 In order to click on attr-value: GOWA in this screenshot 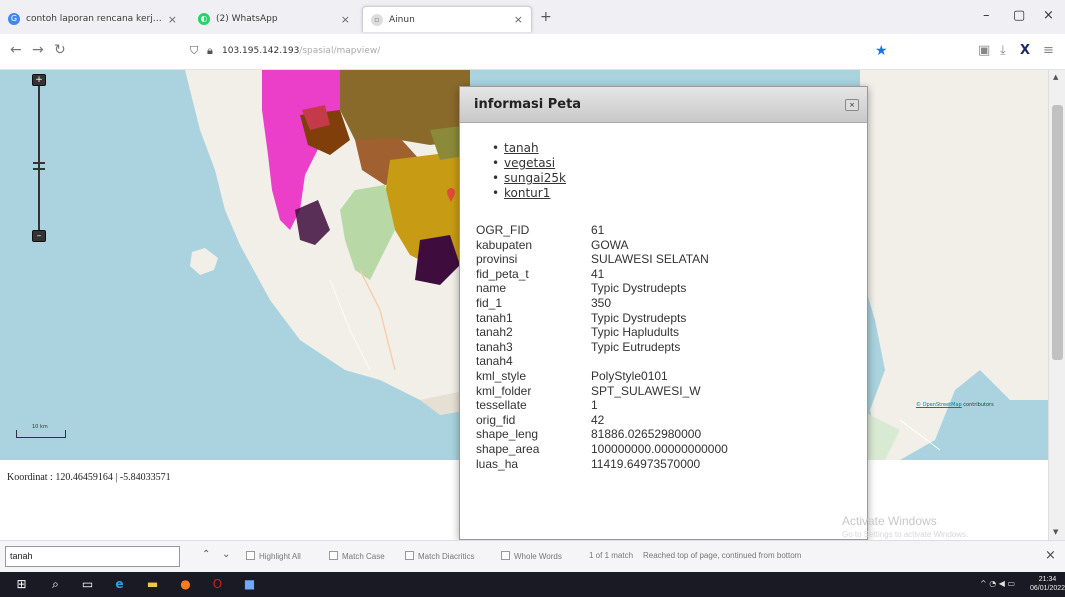, I will do `click(610, 244)`.